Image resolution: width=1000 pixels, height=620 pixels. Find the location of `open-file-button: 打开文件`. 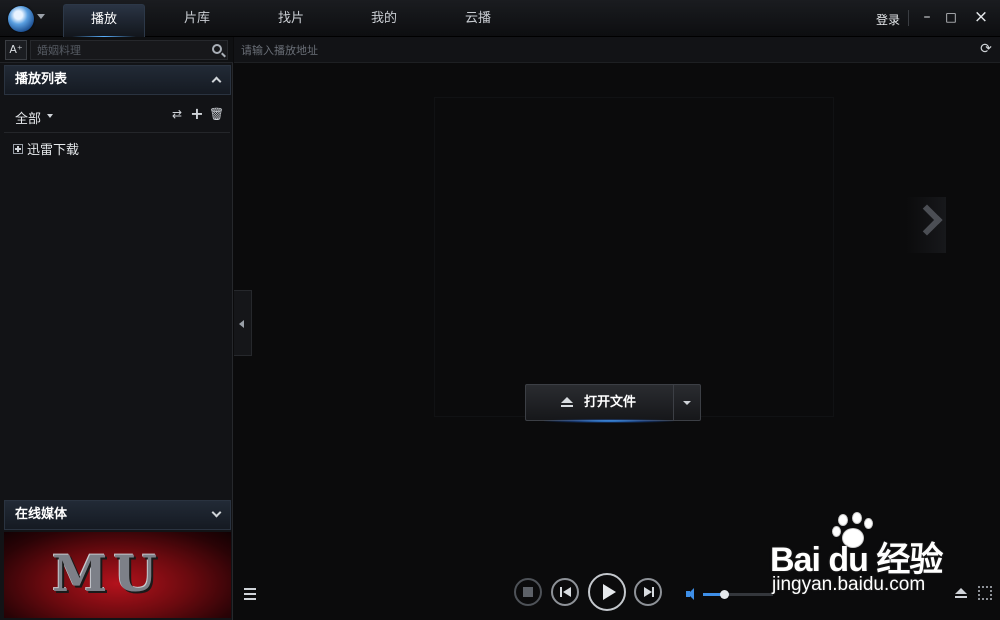

open-file-button: 打开文件 is located at coordinates (599, 402).